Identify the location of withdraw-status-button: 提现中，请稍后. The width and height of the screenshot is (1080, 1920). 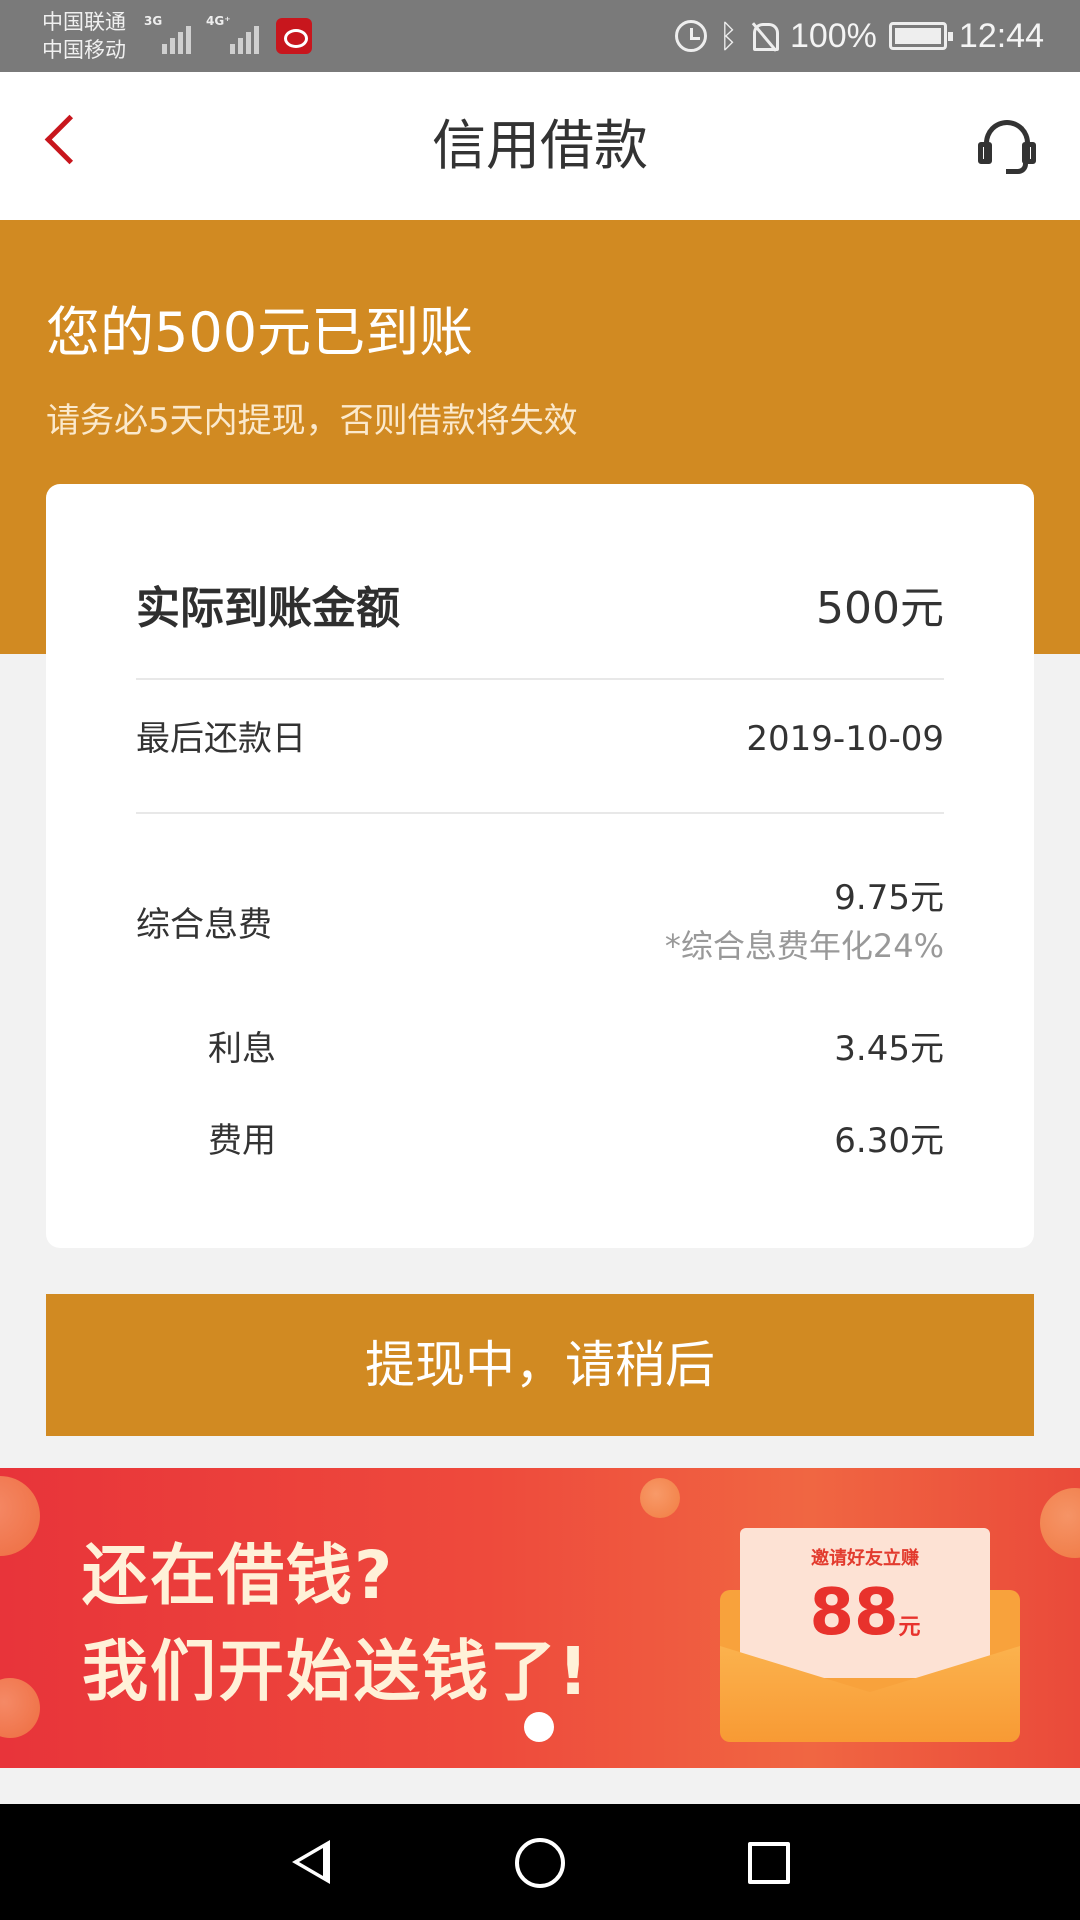
(540, 1365).